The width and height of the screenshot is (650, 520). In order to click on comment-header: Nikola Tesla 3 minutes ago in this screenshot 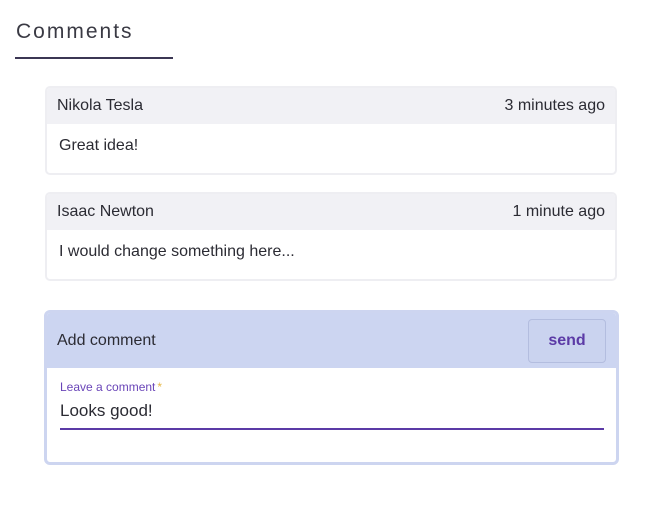, I will do `click(331, 106)`.